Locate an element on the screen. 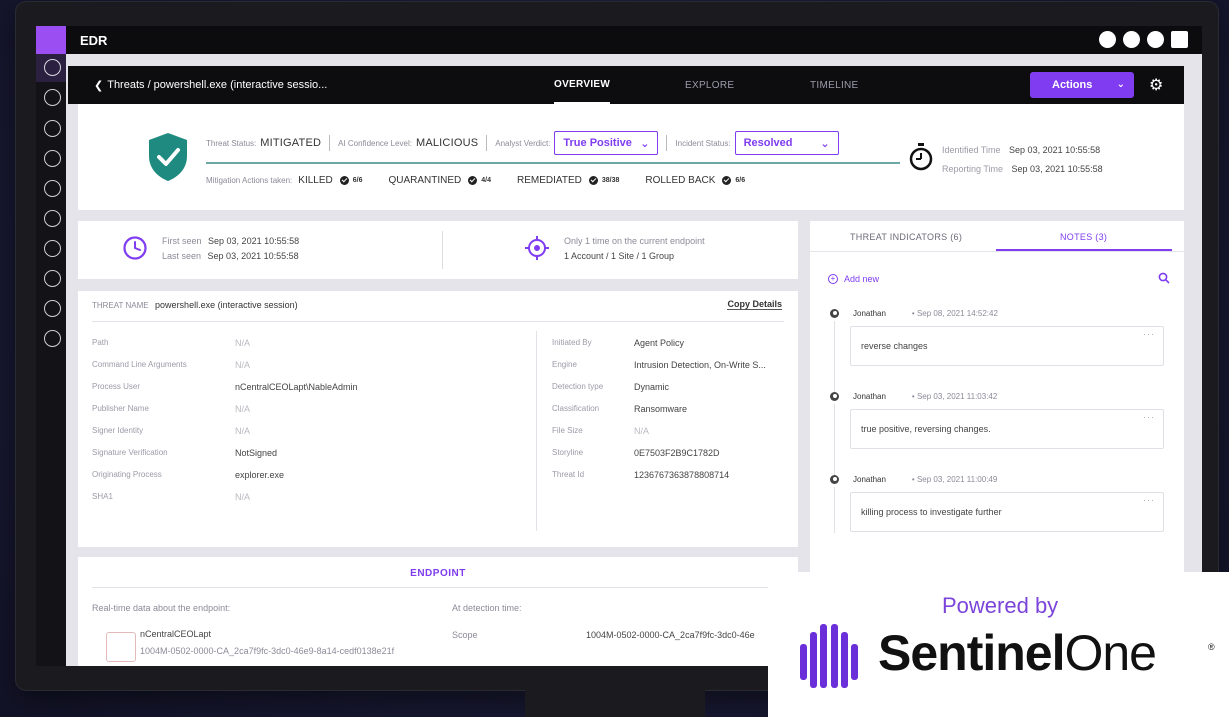  shield-check-icon is located at coordinates (168, 157).